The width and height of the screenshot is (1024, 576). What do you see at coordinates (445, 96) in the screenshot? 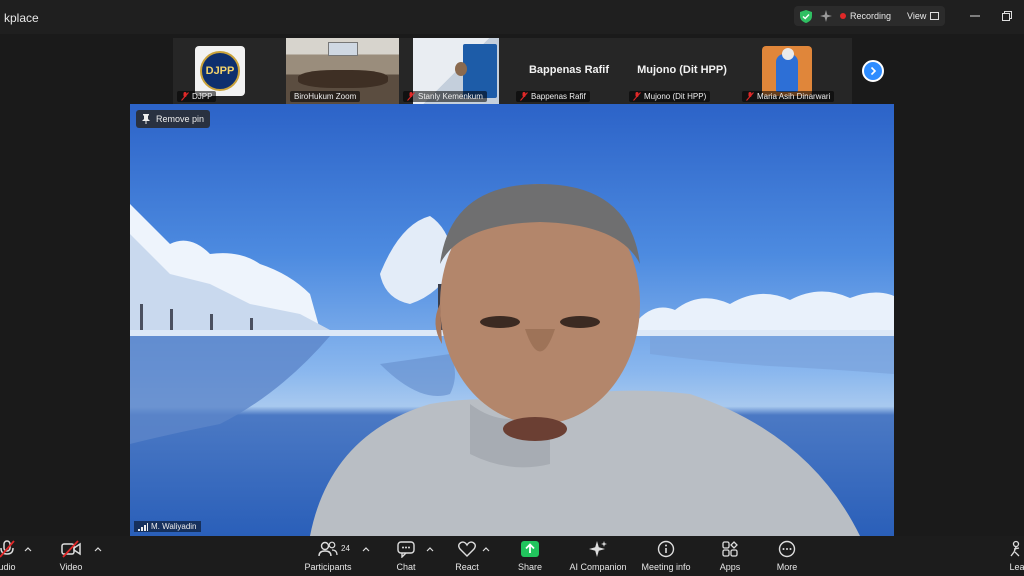
I see `participant-name: Stanly Kemenkum` at bounding box center [445, 96].